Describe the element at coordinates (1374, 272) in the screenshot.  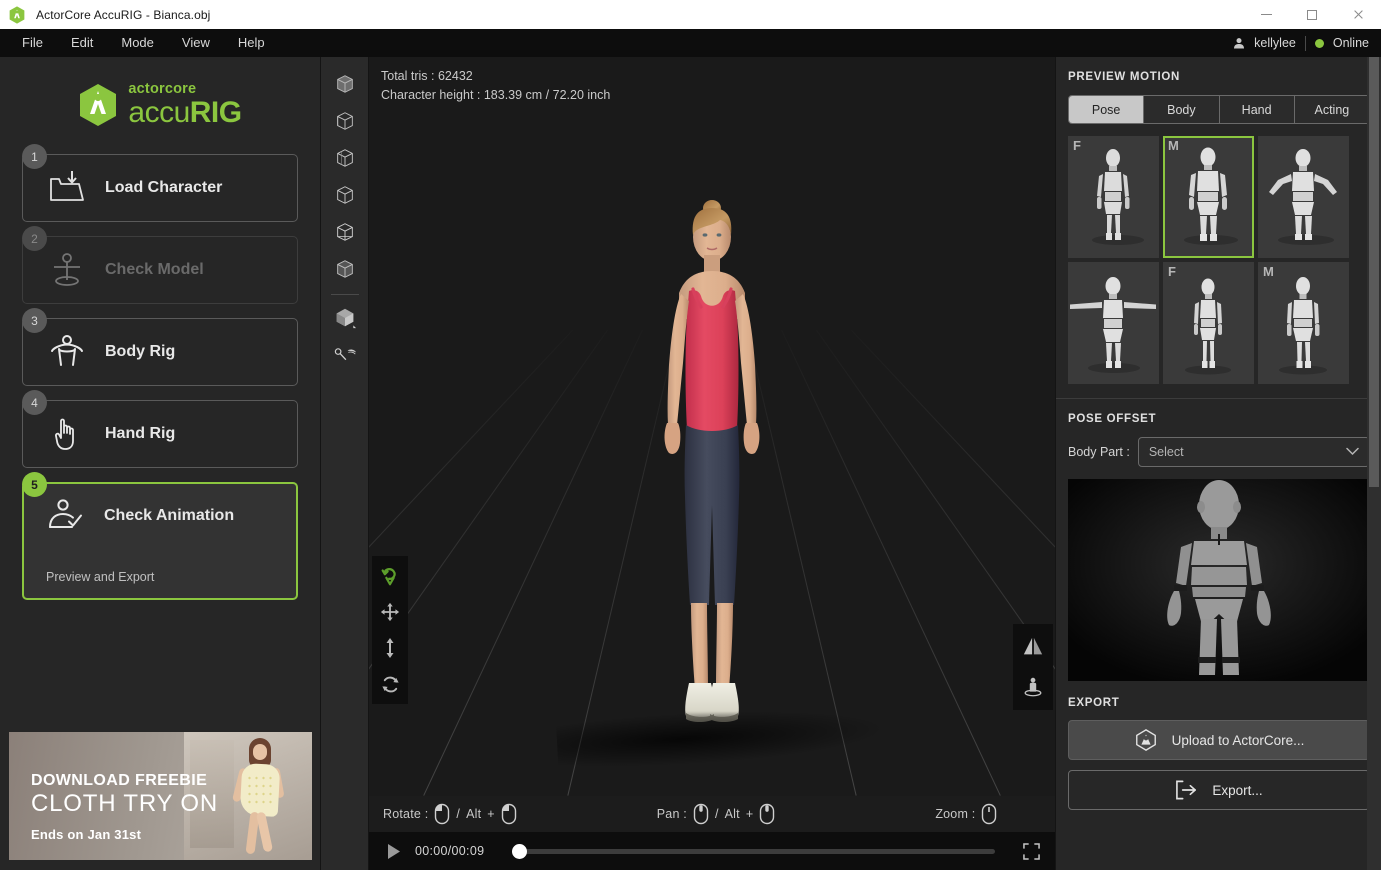
I see `right-panel-scrollbar-thumb` at that location.